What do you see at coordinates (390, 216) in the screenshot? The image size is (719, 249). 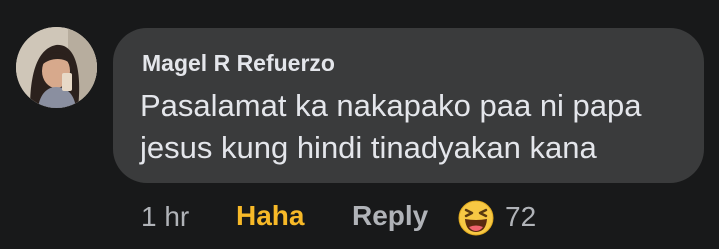 I see `reply-button: Reply` at bounding box center [390, 216].